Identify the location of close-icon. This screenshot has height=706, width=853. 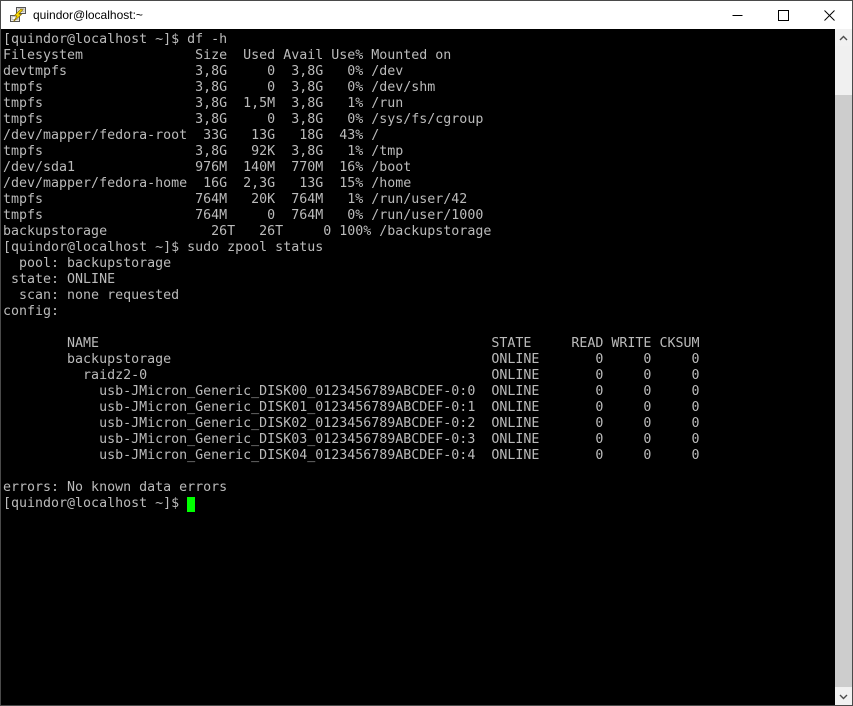
(829, 15).